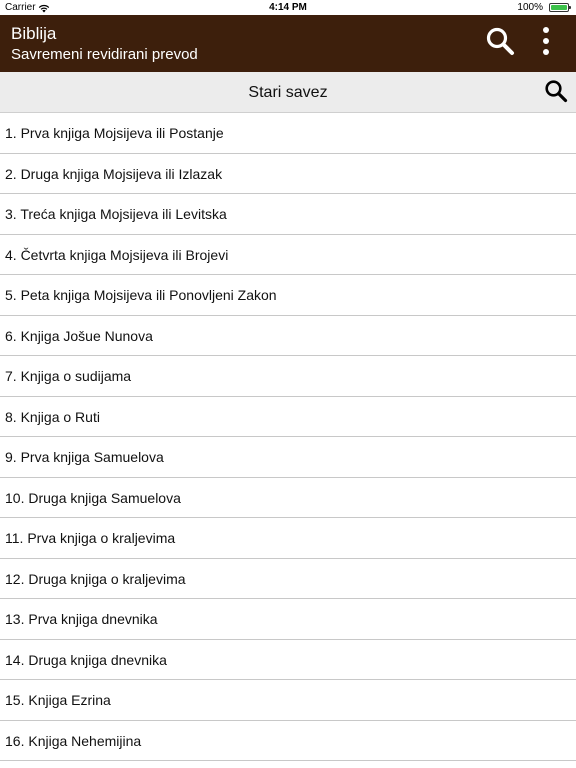  Describe the element at coordinates (288, 376) in the screenshot. I see `book-item: 7. Knjiga o sudijama` at that location.